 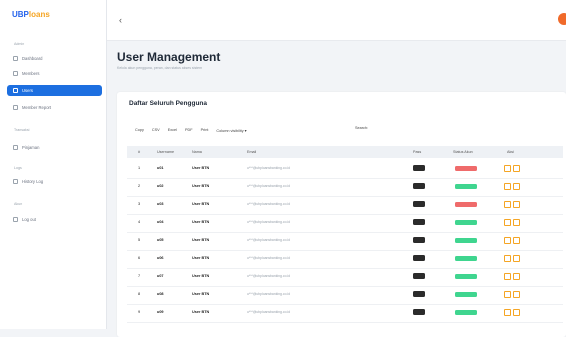 I want to click on table-row: 1 u01 User BTN u***@ubploansbanking.co.id, so click(x=345, y=169).